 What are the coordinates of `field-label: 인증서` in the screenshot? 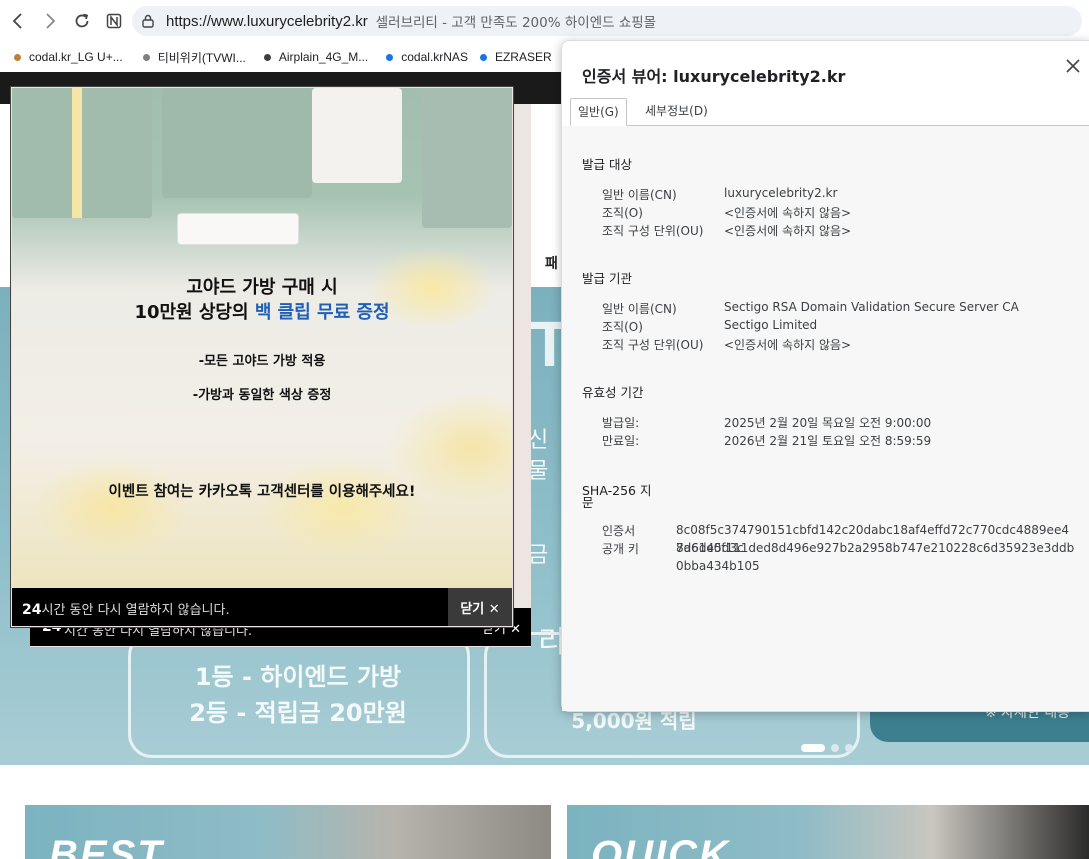 It's located at (619, 531).